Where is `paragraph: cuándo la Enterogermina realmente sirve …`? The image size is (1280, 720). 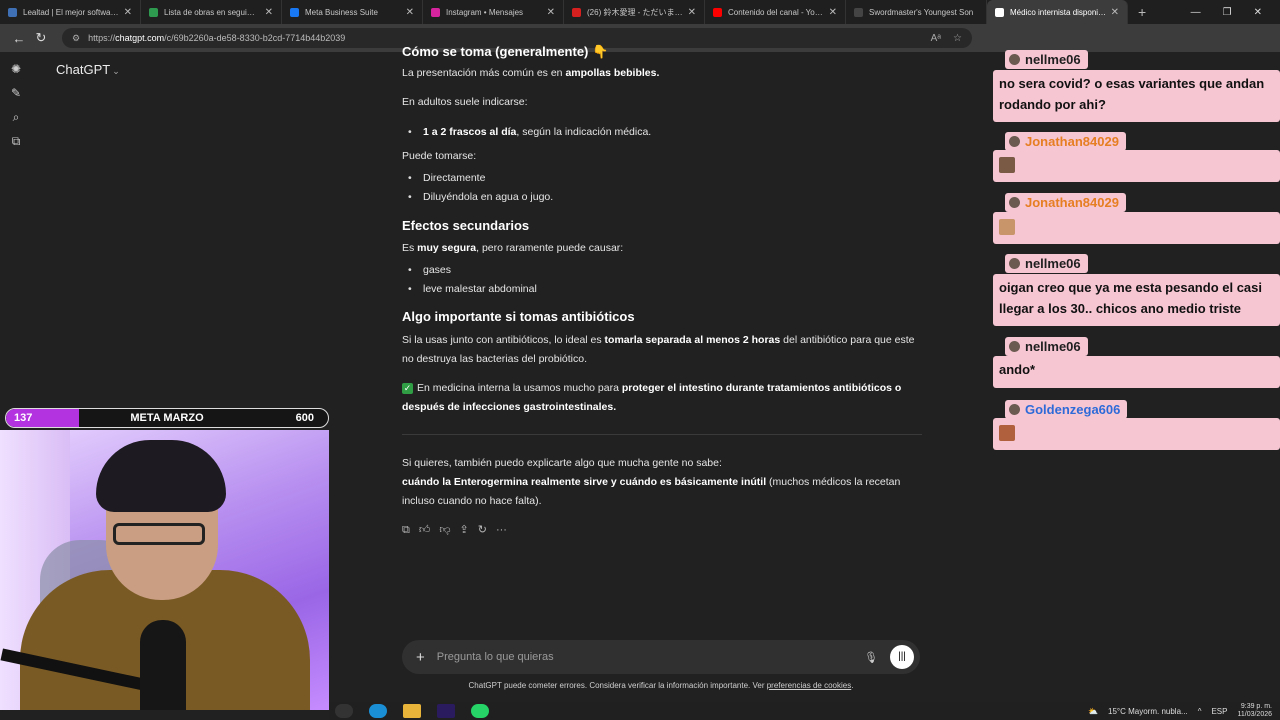 paragraph: cuándo la Enterogermina realmente sirve … is located at coordinates (651, 491).